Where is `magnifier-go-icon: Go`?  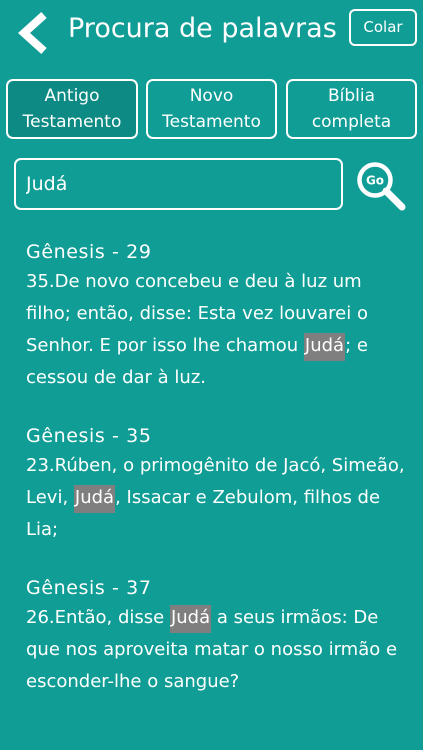
magnifier-go-icon: Go is located at coordinates (381, 186).